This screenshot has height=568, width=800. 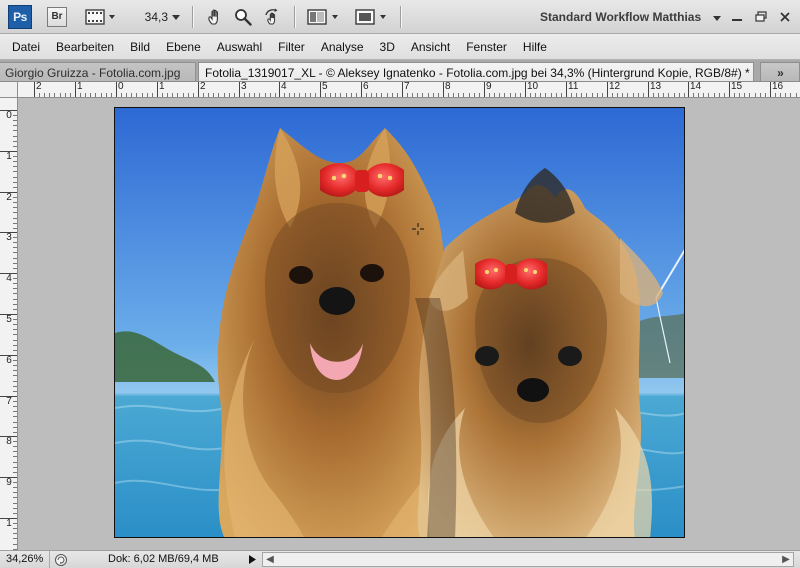 I want to click on screen-mode-icon, so click(x=370, y=17).